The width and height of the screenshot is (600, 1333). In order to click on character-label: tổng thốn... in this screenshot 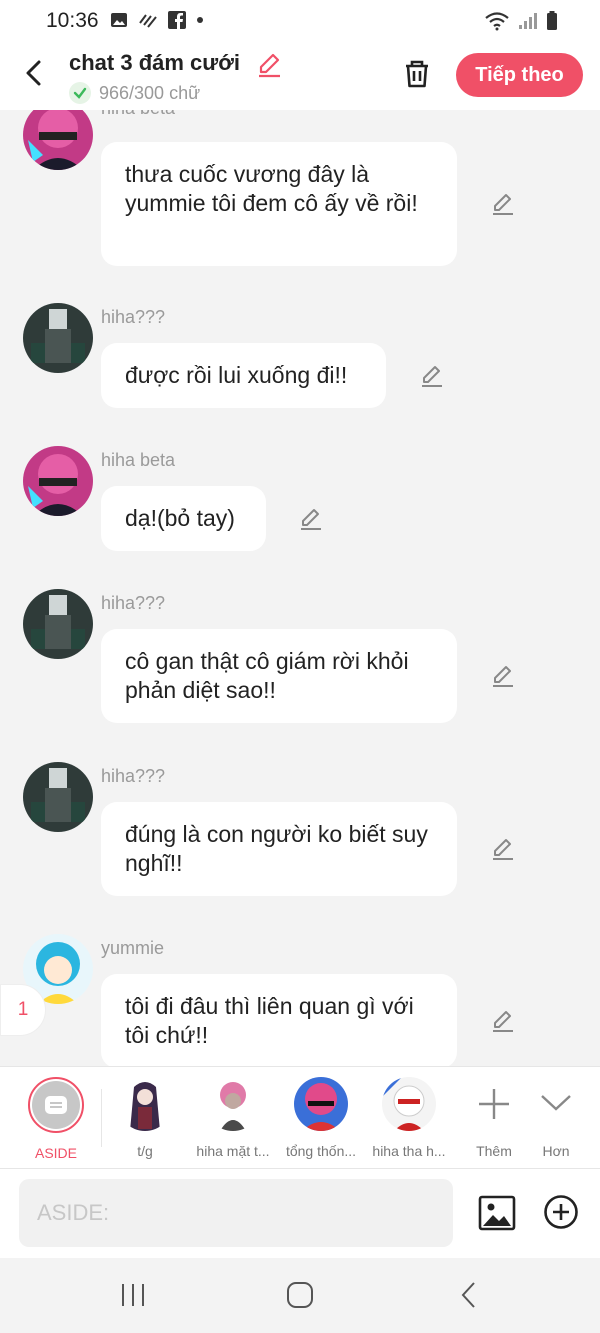, I will do `click(321, 1151)`.